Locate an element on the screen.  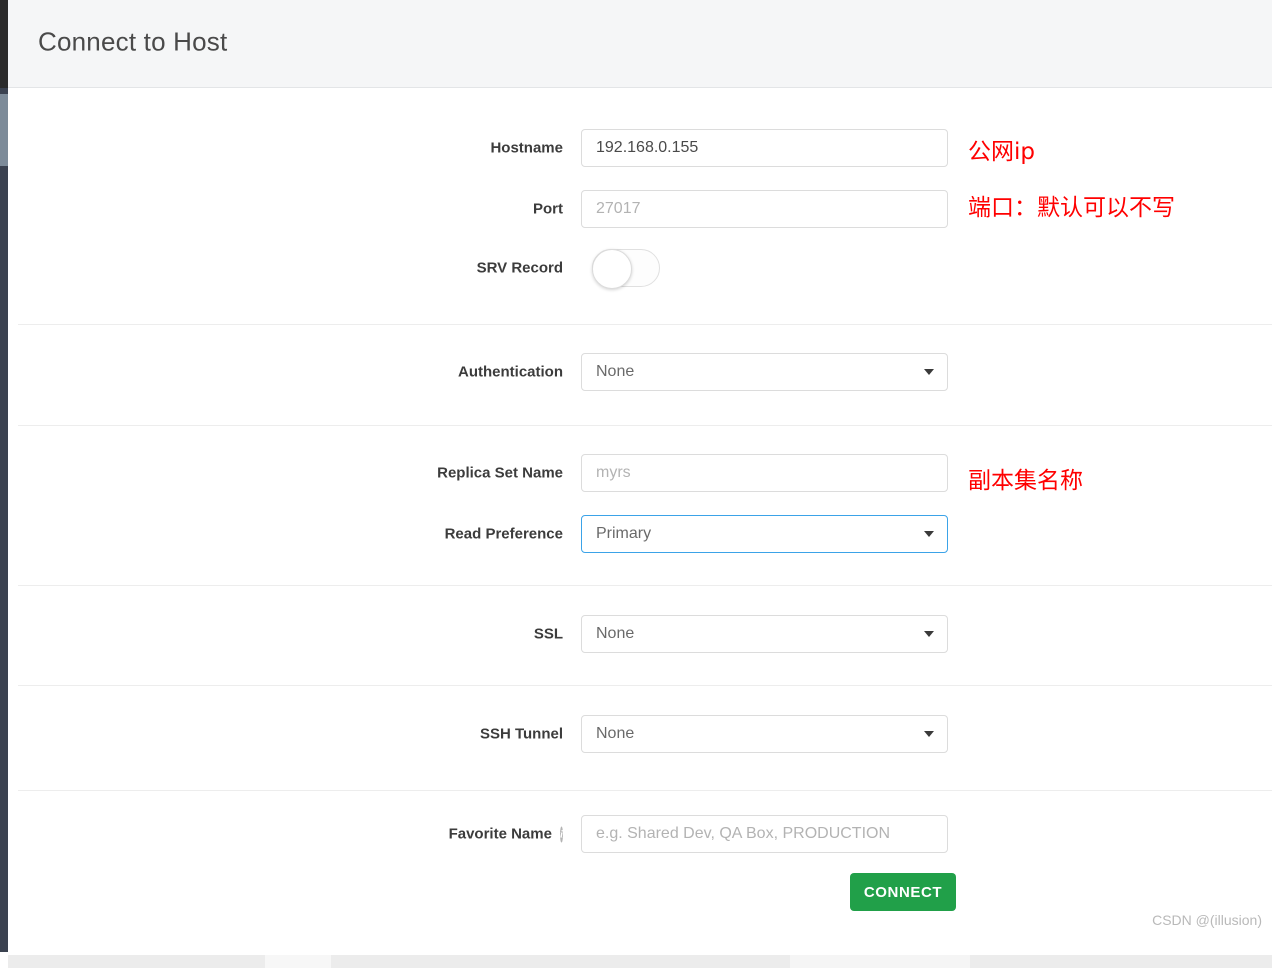
horizontal-scrollbar-thumb is located at coordinates (298, 961).